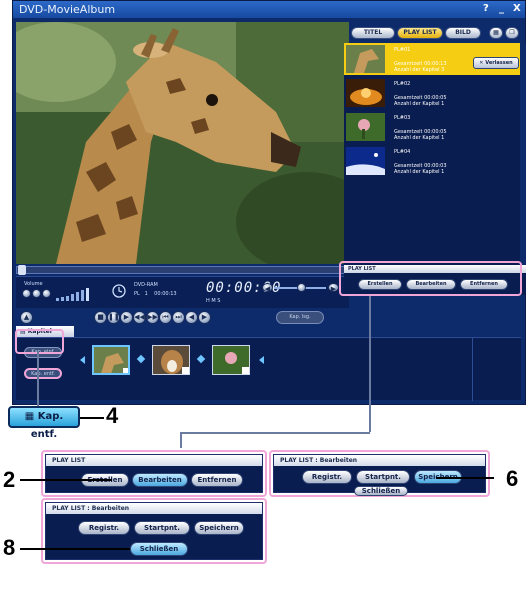  Describe the element at coordinates (402, 84) in the screenshot. I see `playlist-name: PL#02` at that location.